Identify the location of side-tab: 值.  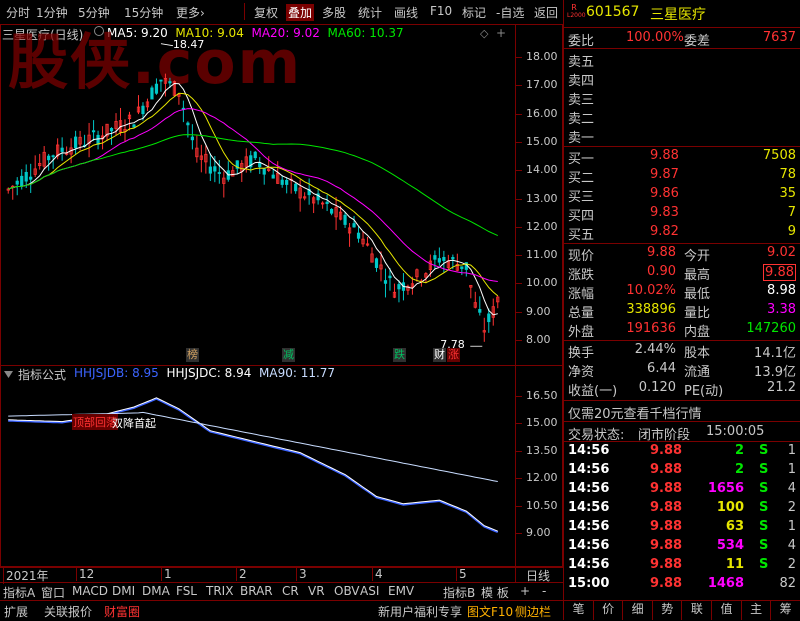
(726, 610).